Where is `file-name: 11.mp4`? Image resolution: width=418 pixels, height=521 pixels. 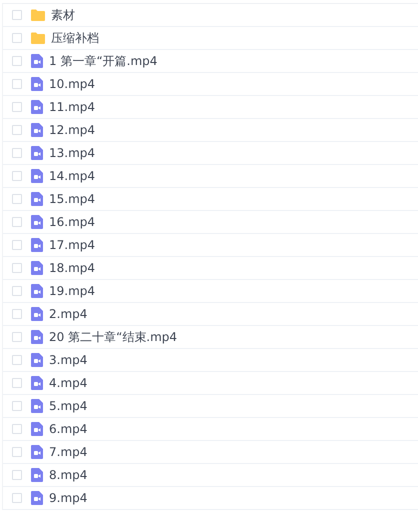 file-name: 11.mp4 is located at coordinates (72, 107).